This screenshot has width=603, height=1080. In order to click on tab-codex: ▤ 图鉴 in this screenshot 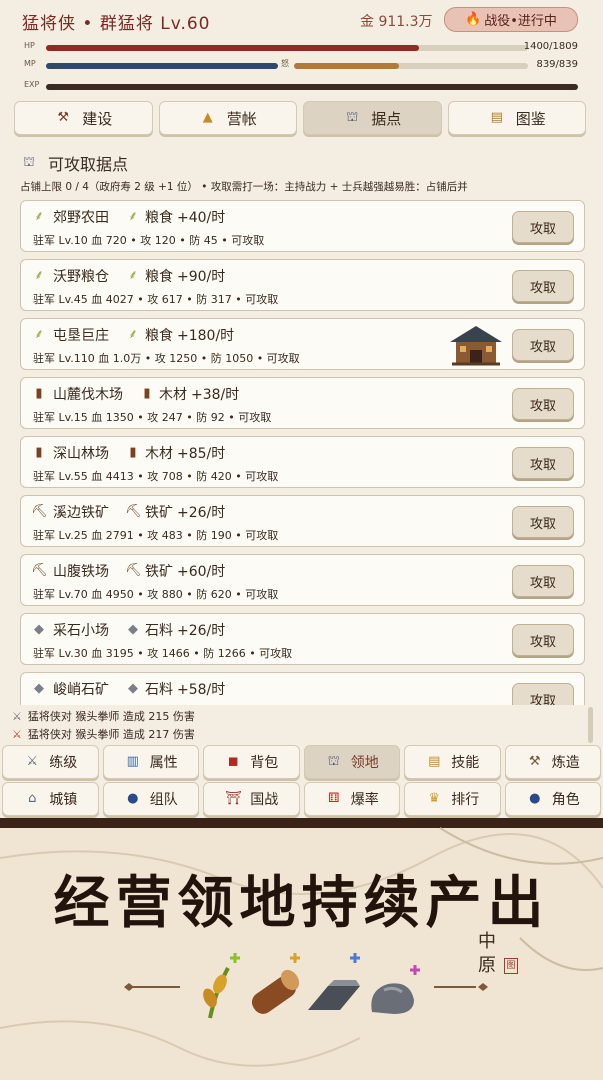, I will do `click(516, 118)`.